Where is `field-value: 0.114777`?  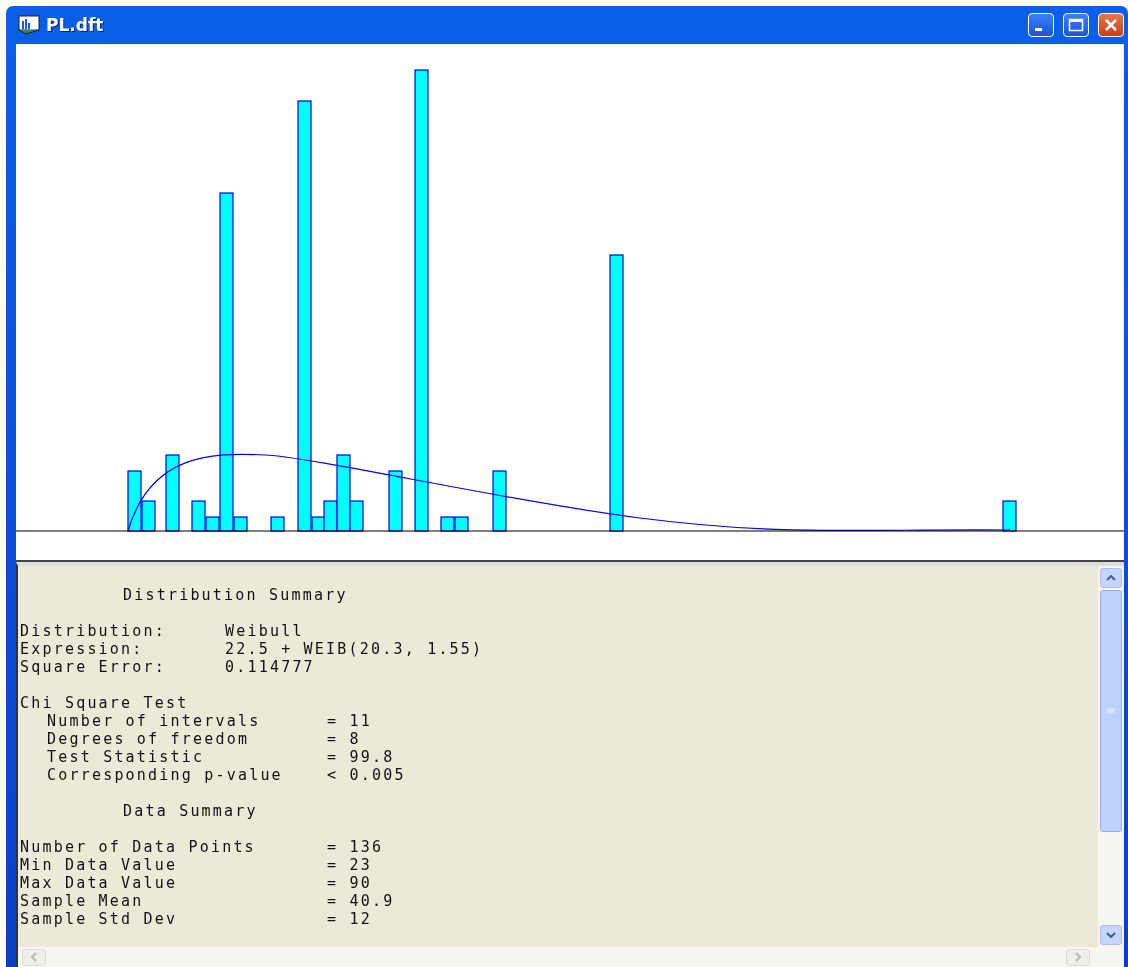
field-value: 0.114777 is located at coordinates (270, 667).